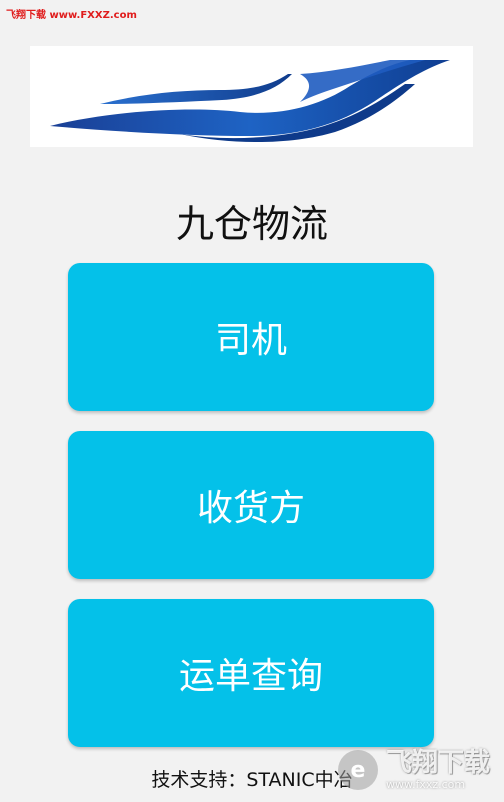 This screenshot has height=802, width=504. I want to click on app-title: 九仓物流, so click(251, 224).